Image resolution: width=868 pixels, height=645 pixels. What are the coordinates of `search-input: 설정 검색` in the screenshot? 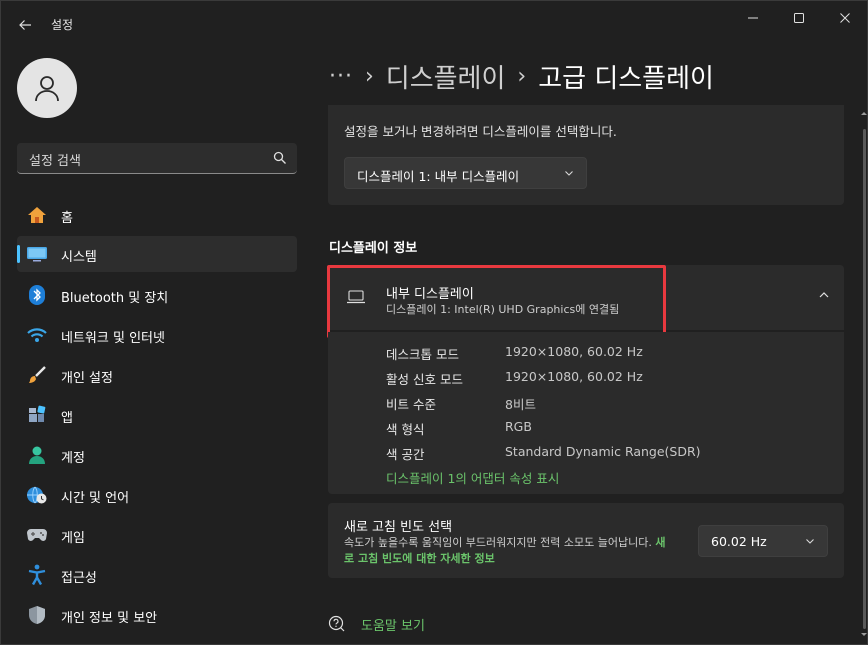 It's located at (55, 159).